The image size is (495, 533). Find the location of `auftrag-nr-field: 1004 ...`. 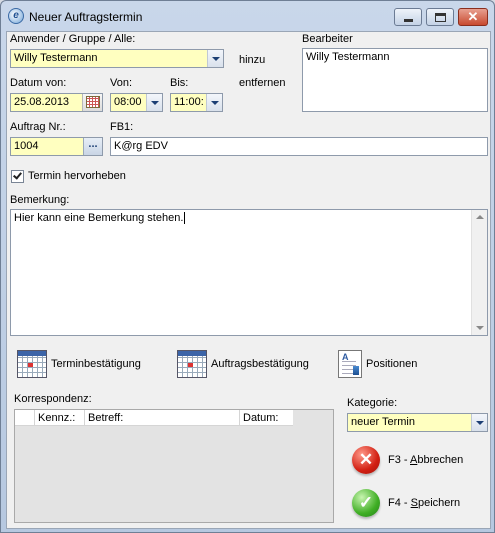

auftrag-nr-field: 1004 ... is located at coordinates (56, 146).